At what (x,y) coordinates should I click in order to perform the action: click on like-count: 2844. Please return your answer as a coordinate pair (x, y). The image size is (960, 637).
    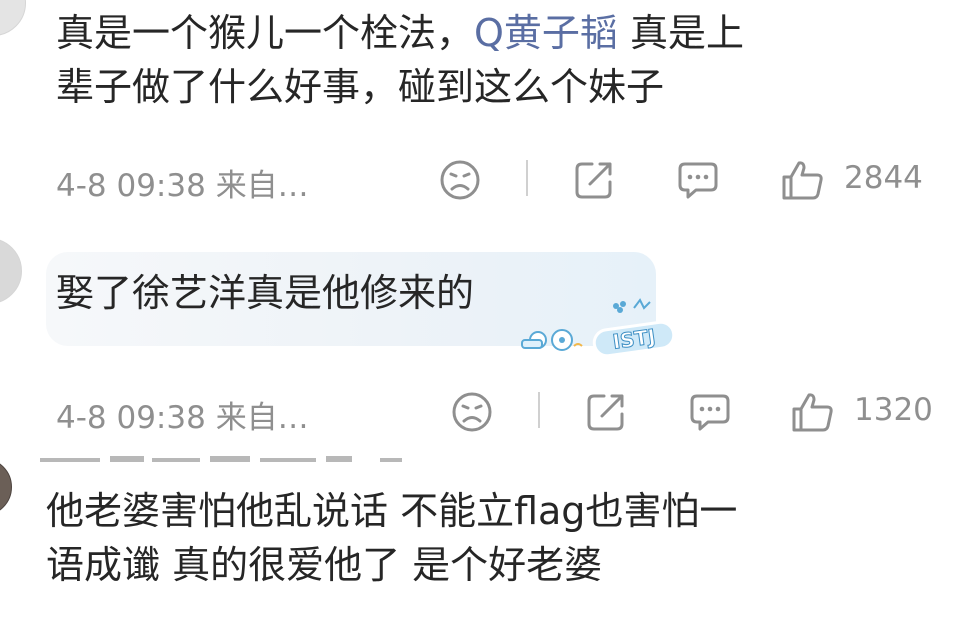
    Looking at the image, I should click on (883, 178).